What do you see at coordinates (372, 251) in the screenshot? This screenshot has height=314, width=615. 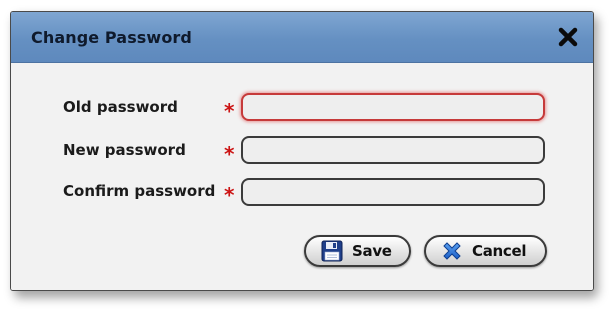 I see `save-button-label: Save` at bounding box center [372, 251].